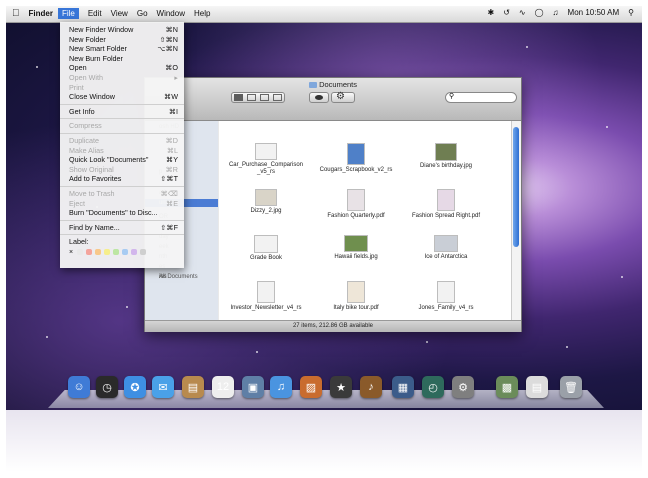 The height and width of the screenshot is (478, 648). What do you see at coordinates (142, 13) in the screenshot?
I see `menu-go: Go` at bounding box center [142, 13].